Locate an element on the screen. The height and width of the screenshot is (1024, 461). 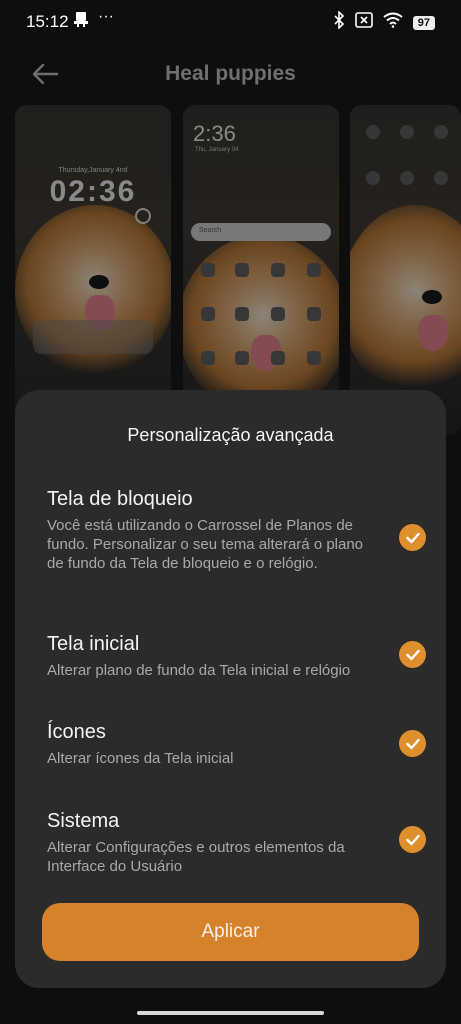
page-title: Heal puppies is located at coordinates (230, 73).